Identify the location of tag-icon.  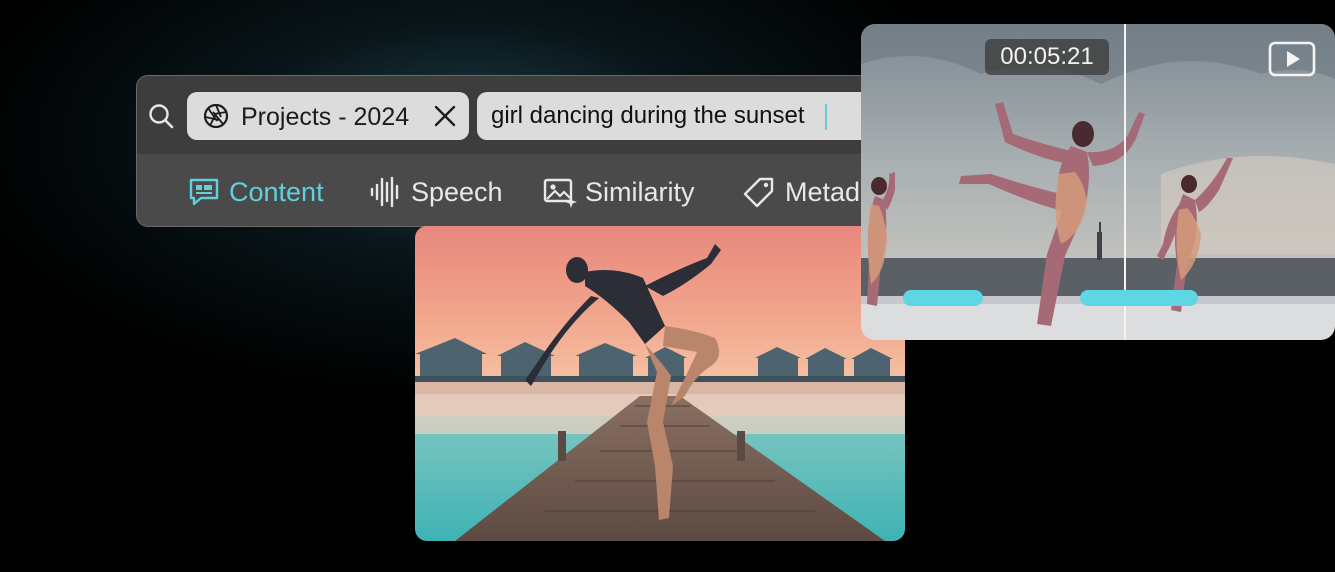
(758, 192).